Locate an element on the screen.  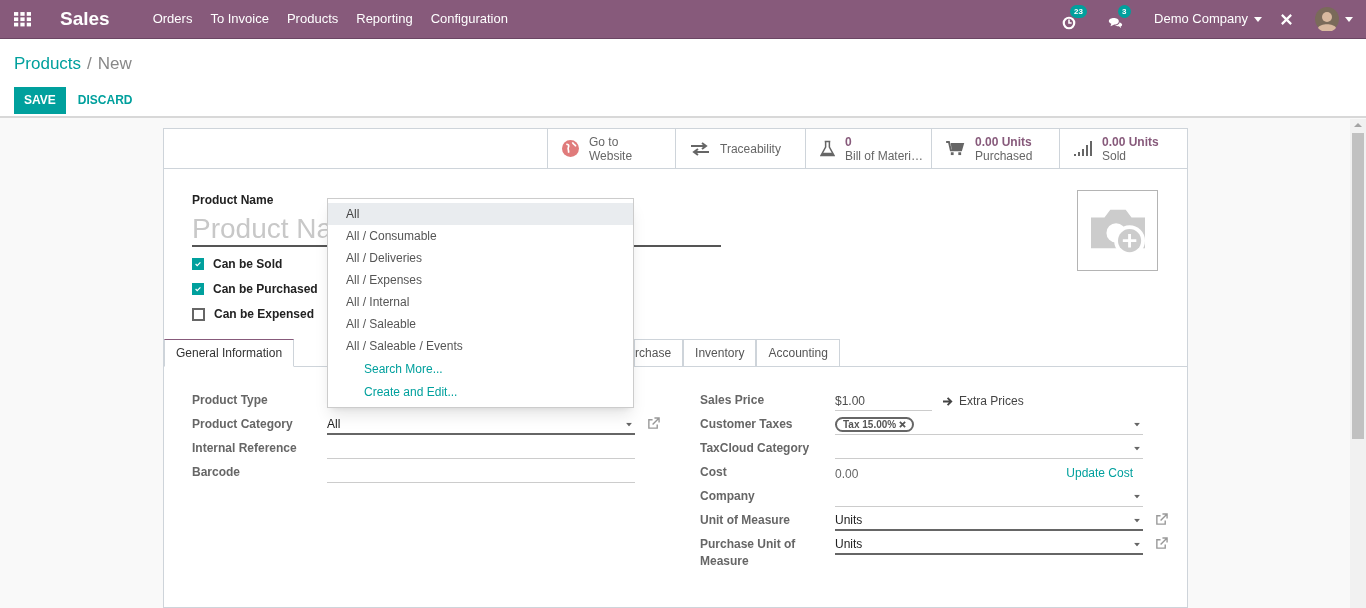
stat-label: Go to Website is located at coordinates (611, 148).